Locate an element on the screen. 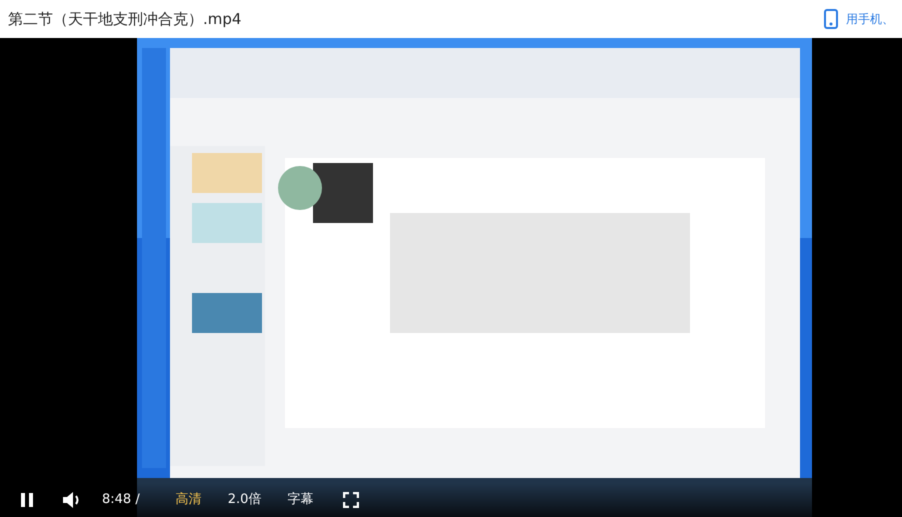 The height and width of the screenshot is (517, 902). speed-button: 2.0倍 is located at coordinates (245, 500).